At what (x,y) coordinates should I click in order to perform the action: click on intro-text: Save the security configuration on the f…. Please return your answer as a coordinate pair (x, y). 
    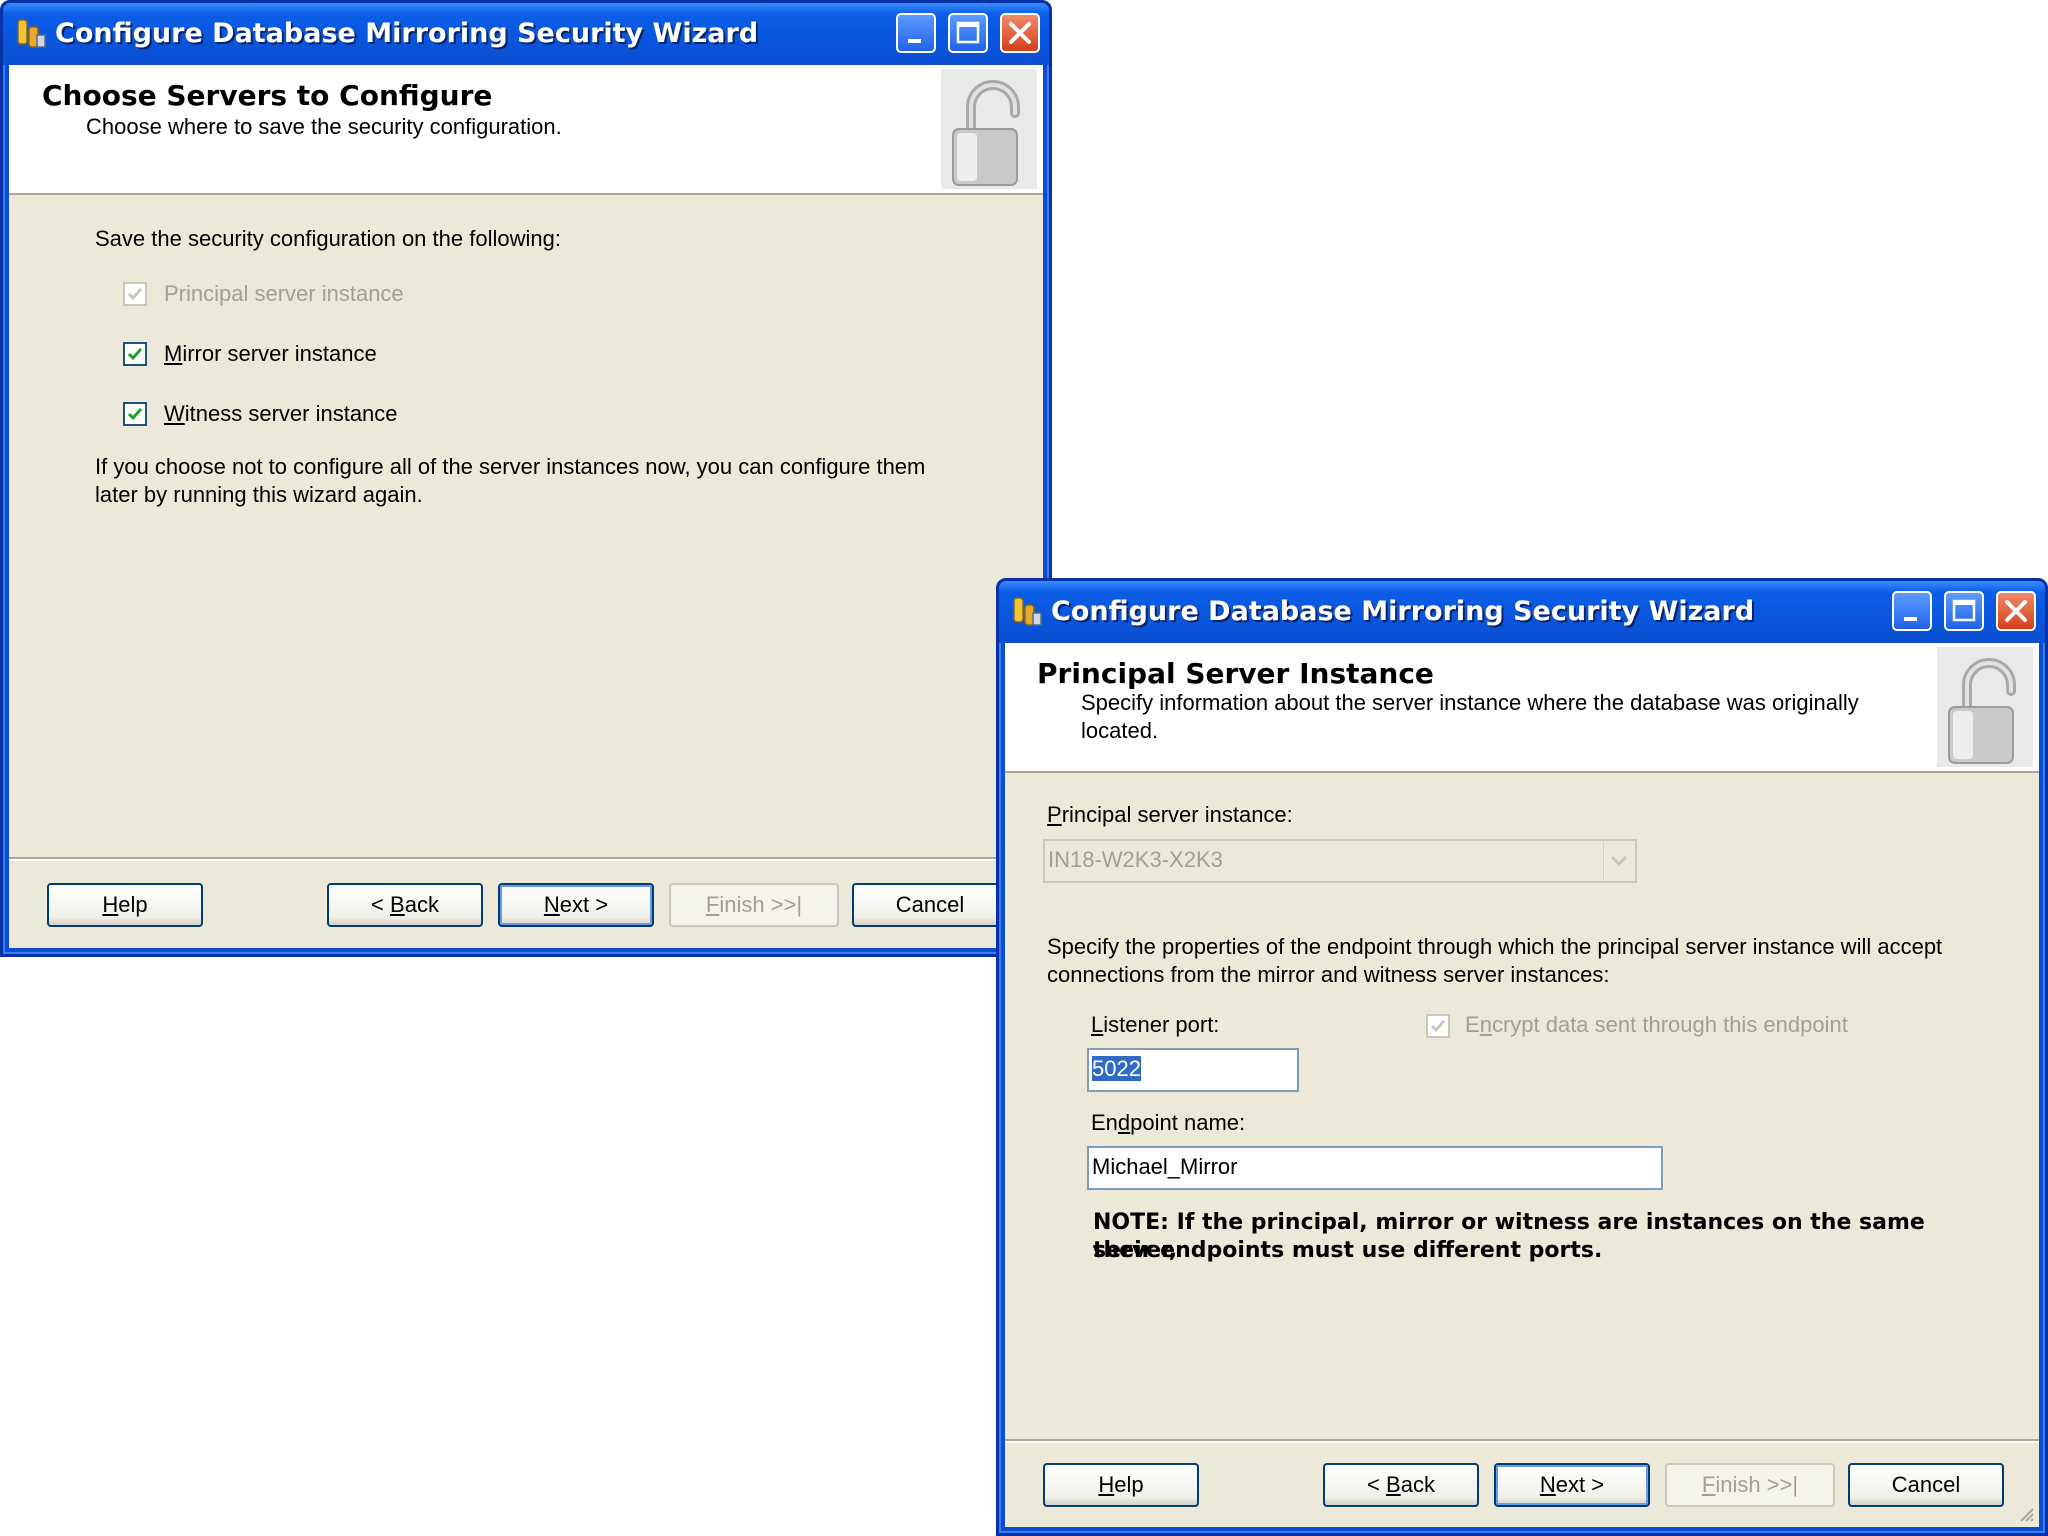
    Looking at the image, I should click on (328, 238).